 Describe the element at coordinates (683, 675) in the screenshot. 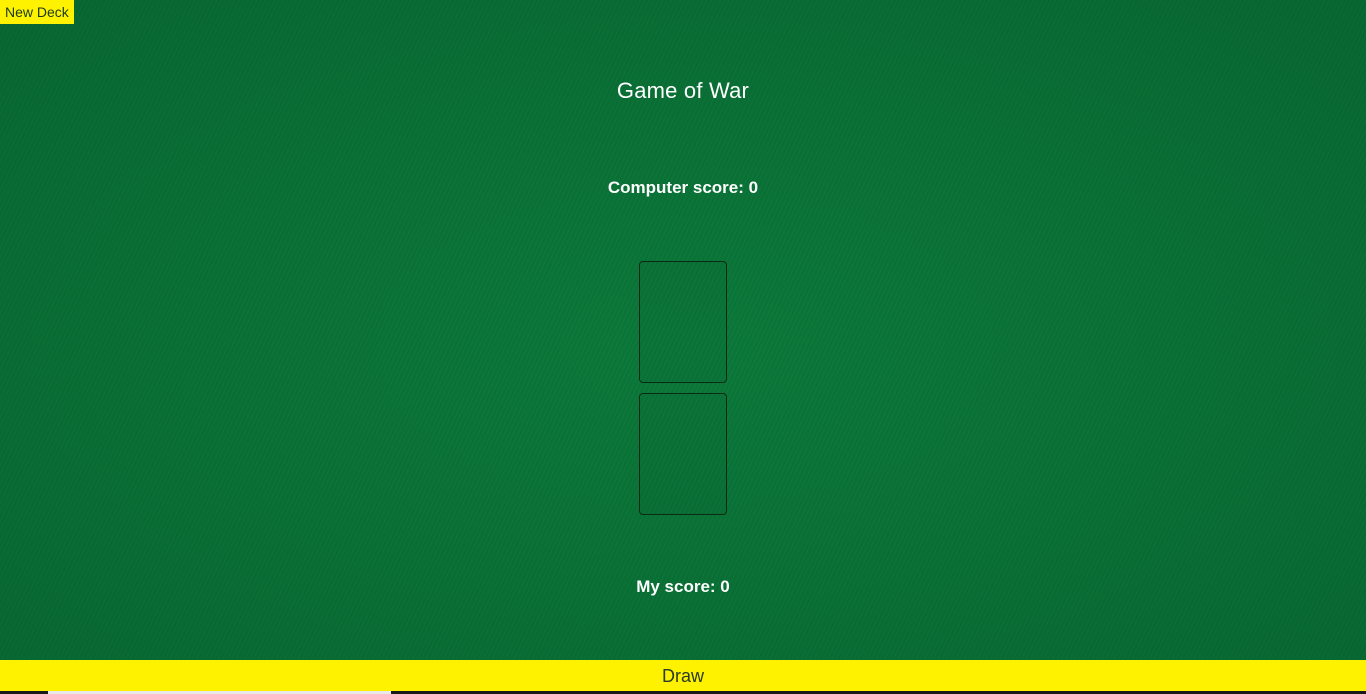

I see `draw-button: Draw` at that location.